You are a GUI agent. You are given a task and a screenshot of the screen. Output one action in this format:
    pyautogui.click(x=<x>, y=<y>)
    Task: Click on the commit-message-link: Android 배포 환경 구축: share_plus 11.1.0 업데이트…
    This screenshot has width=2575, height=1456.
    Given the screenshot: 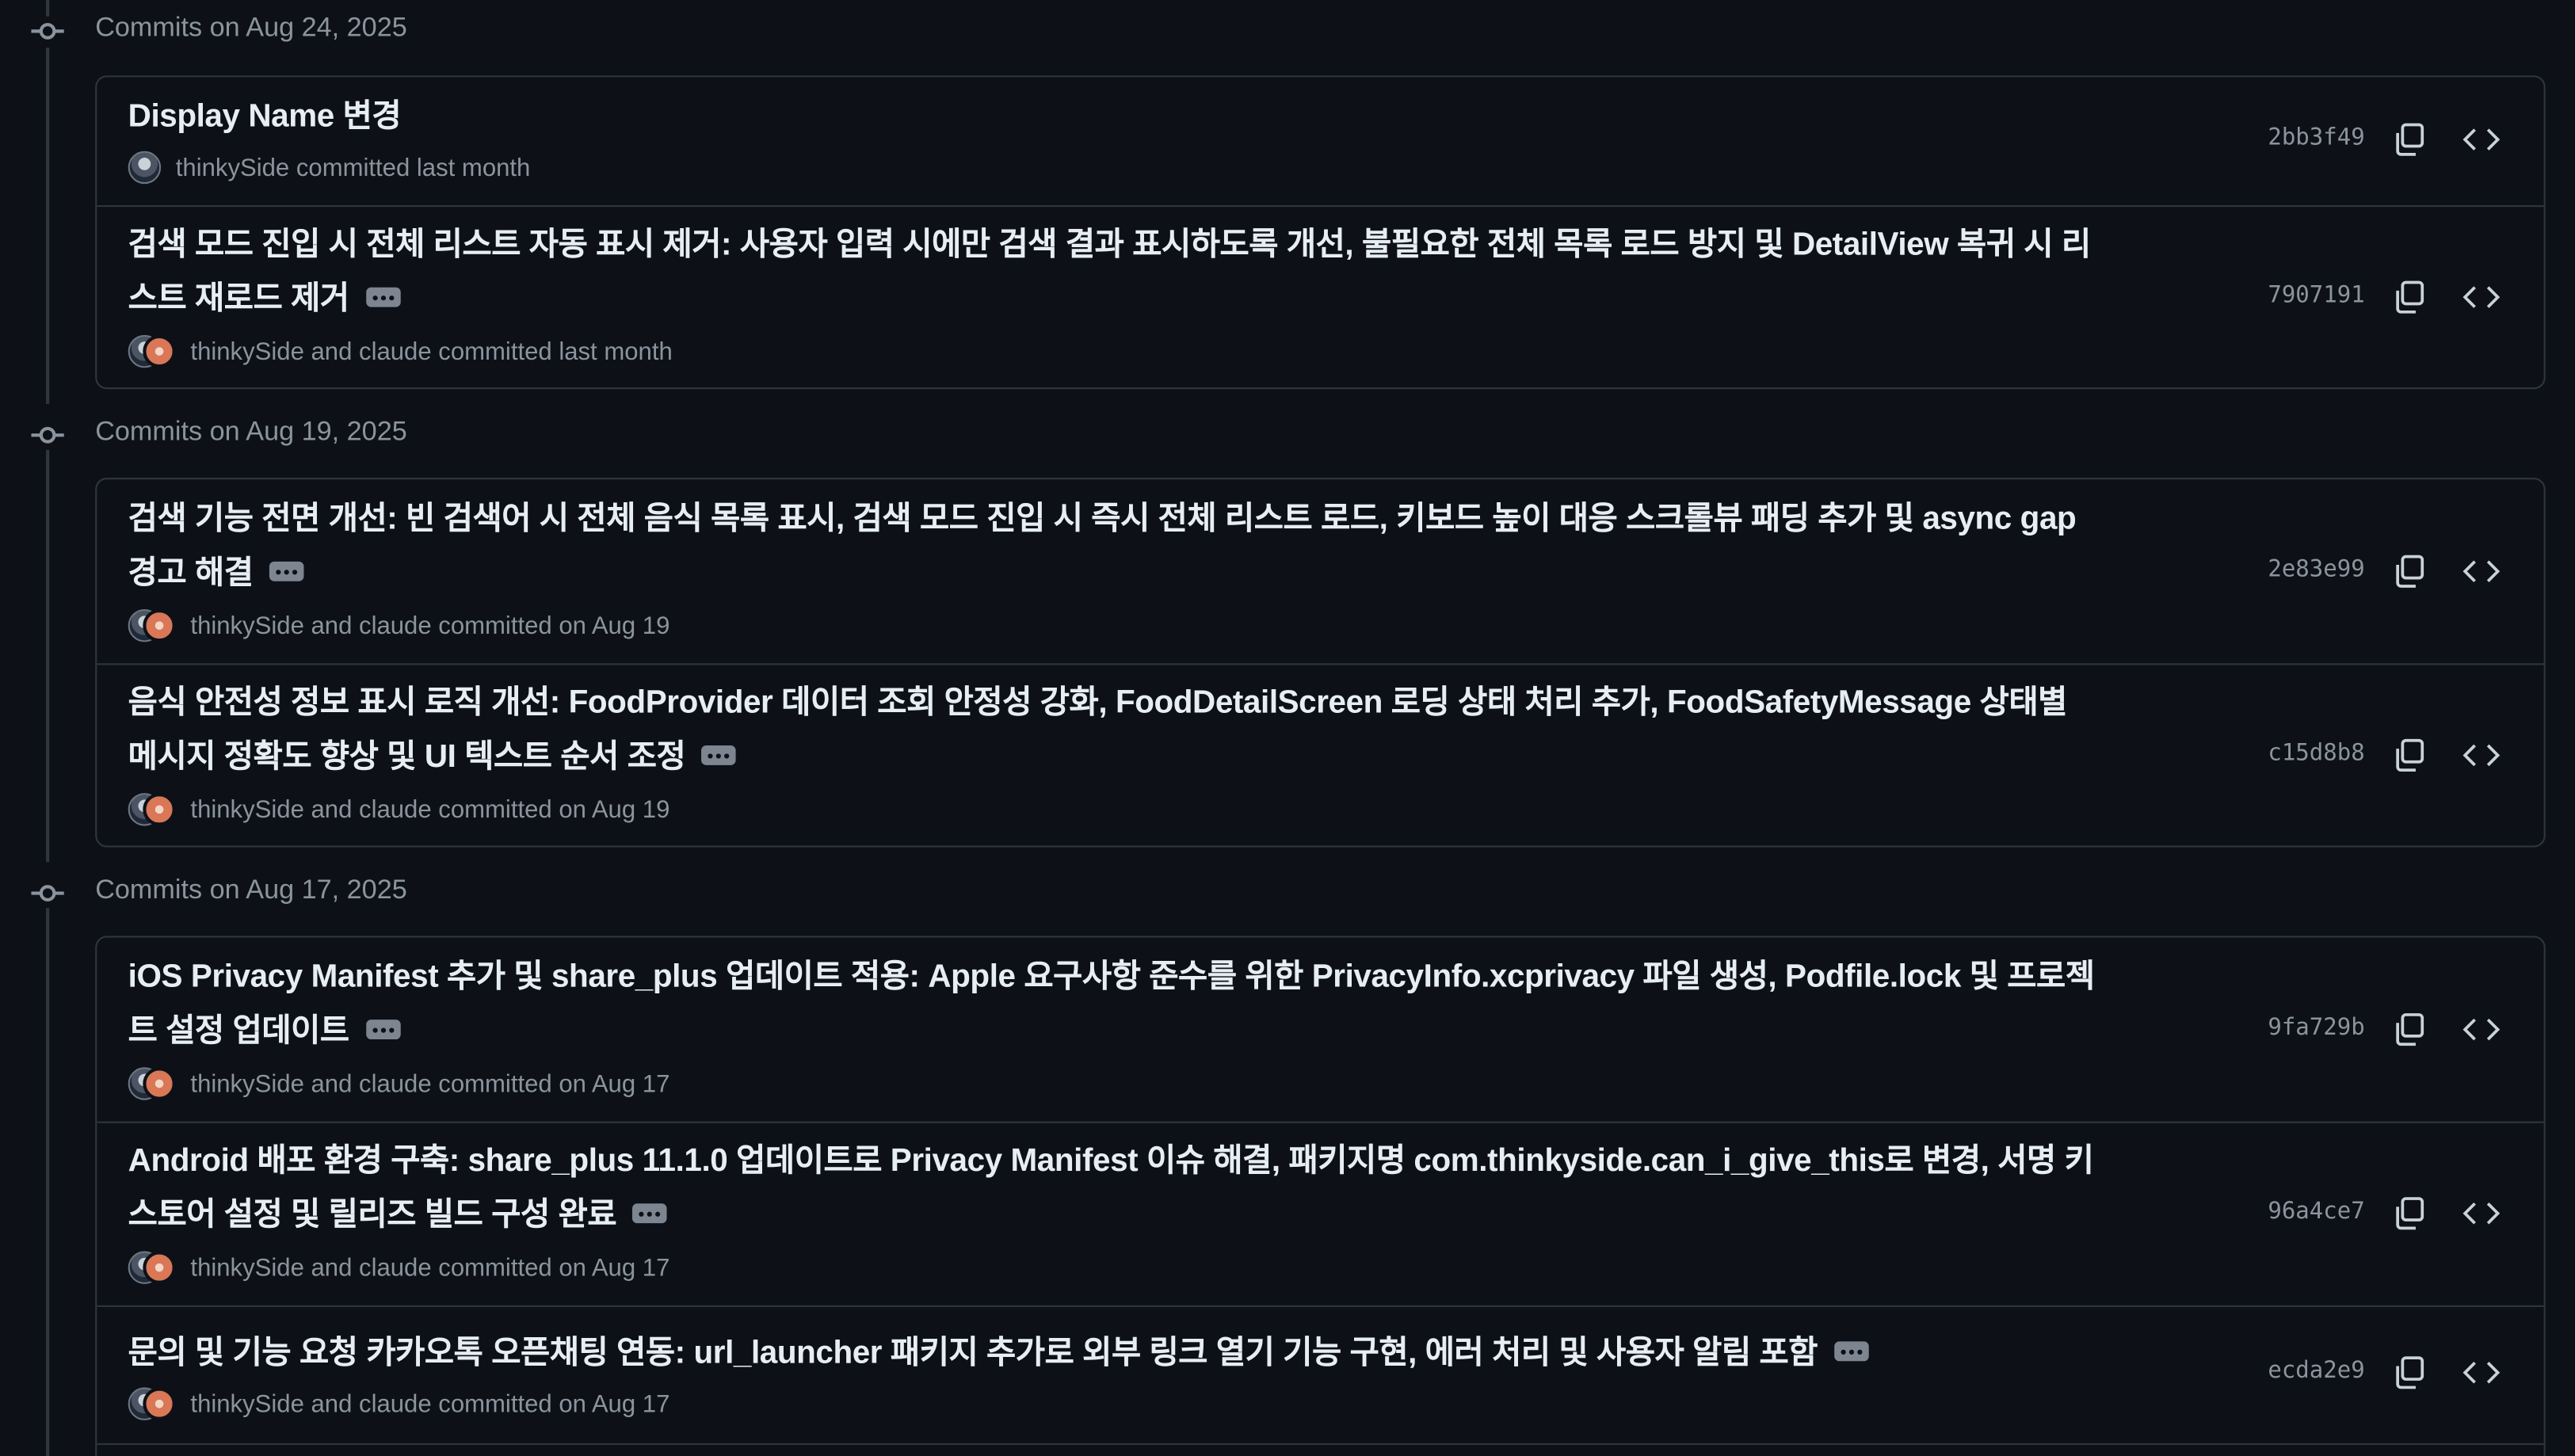 What is the action you would take?
    pyautogui.click(x=1113, y=1188)
    